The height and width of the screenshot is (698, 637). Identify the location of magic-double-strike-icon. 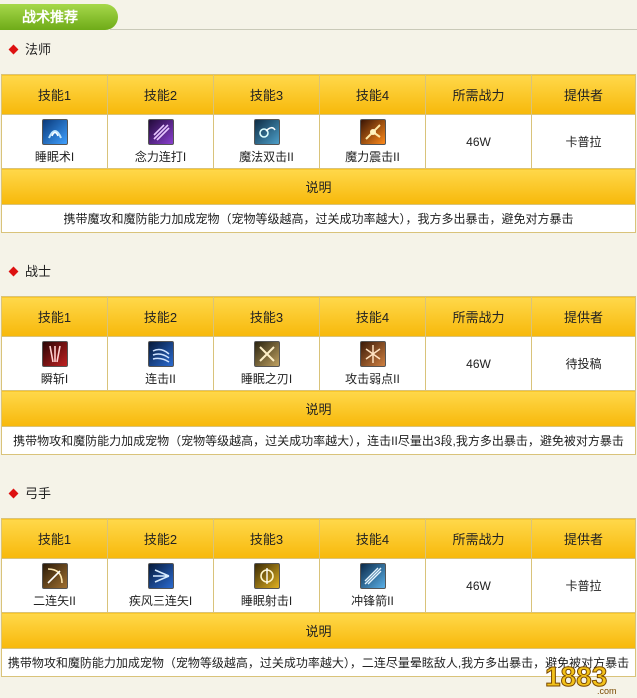
(266, 131).